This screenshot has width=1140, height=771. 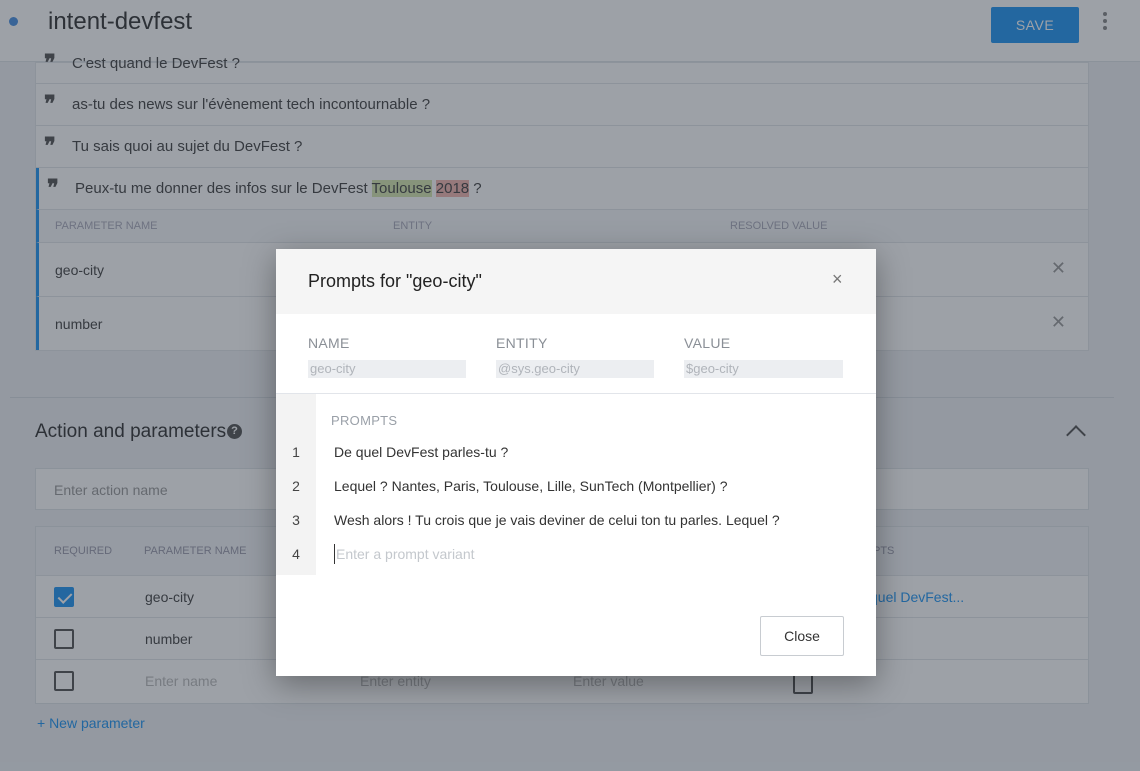 What do you see at coordinates (575, 369) in the screenshot?
I see `entity-value: @sys.geo-city` at bounding box center [575, 369].